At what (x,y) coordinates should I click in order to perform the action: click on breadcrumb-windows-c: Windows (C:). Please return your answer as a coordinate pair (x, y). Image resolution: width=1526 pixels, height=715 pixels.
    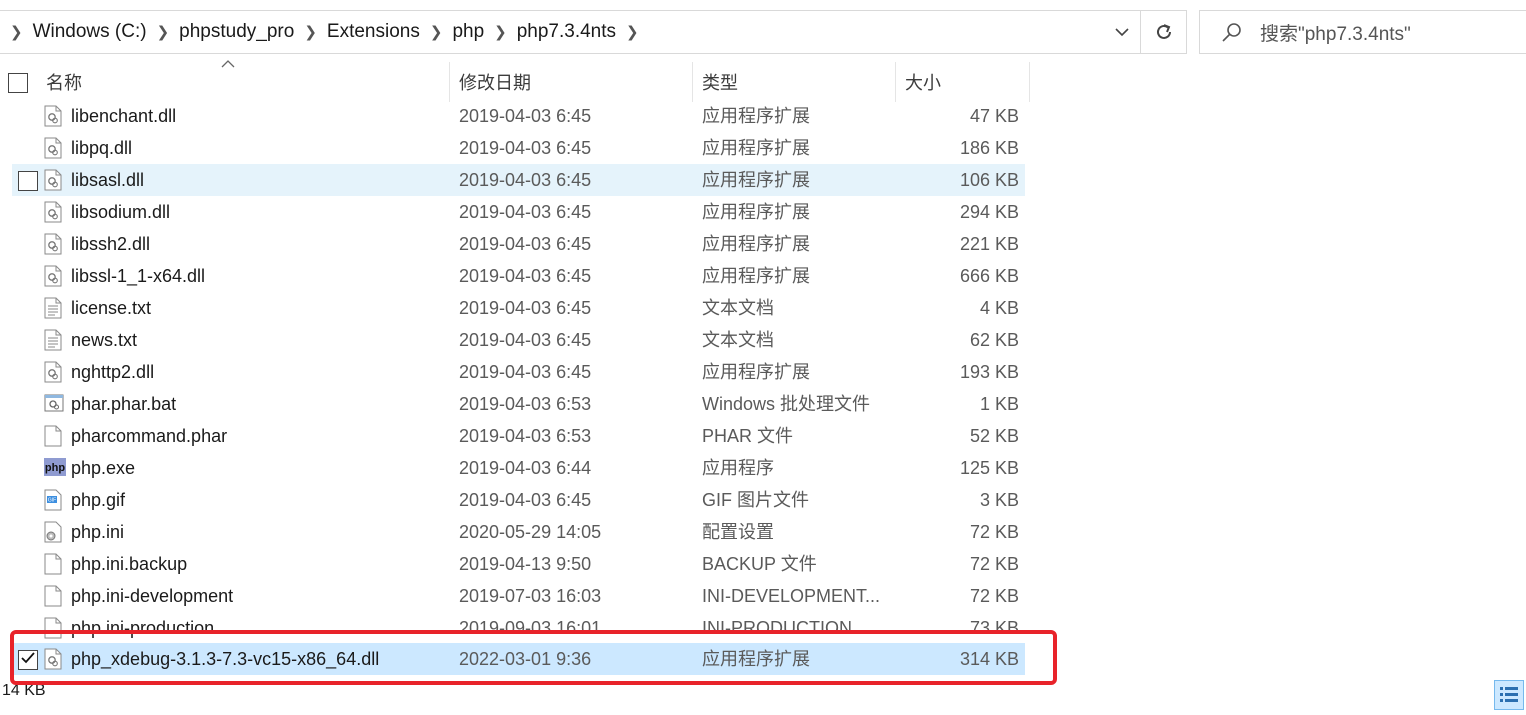
    Looking at the image, I should click on (90, 32).